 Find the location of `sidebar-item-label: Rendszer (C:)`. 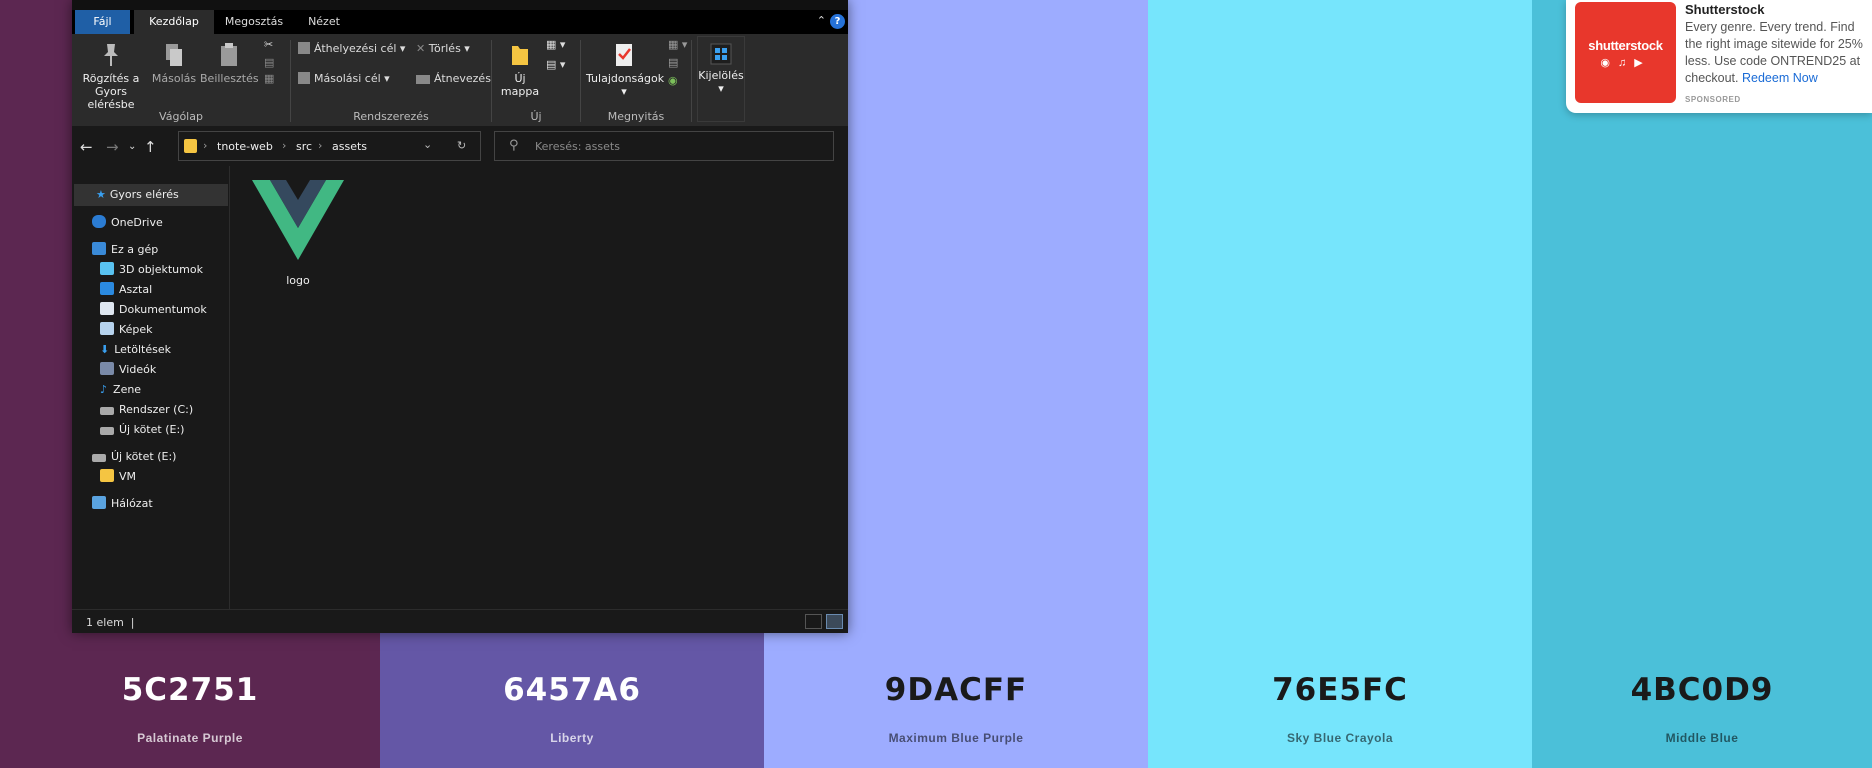

sidebar-item-label: Rendszer (C:) is located at coordinates (156, 409).